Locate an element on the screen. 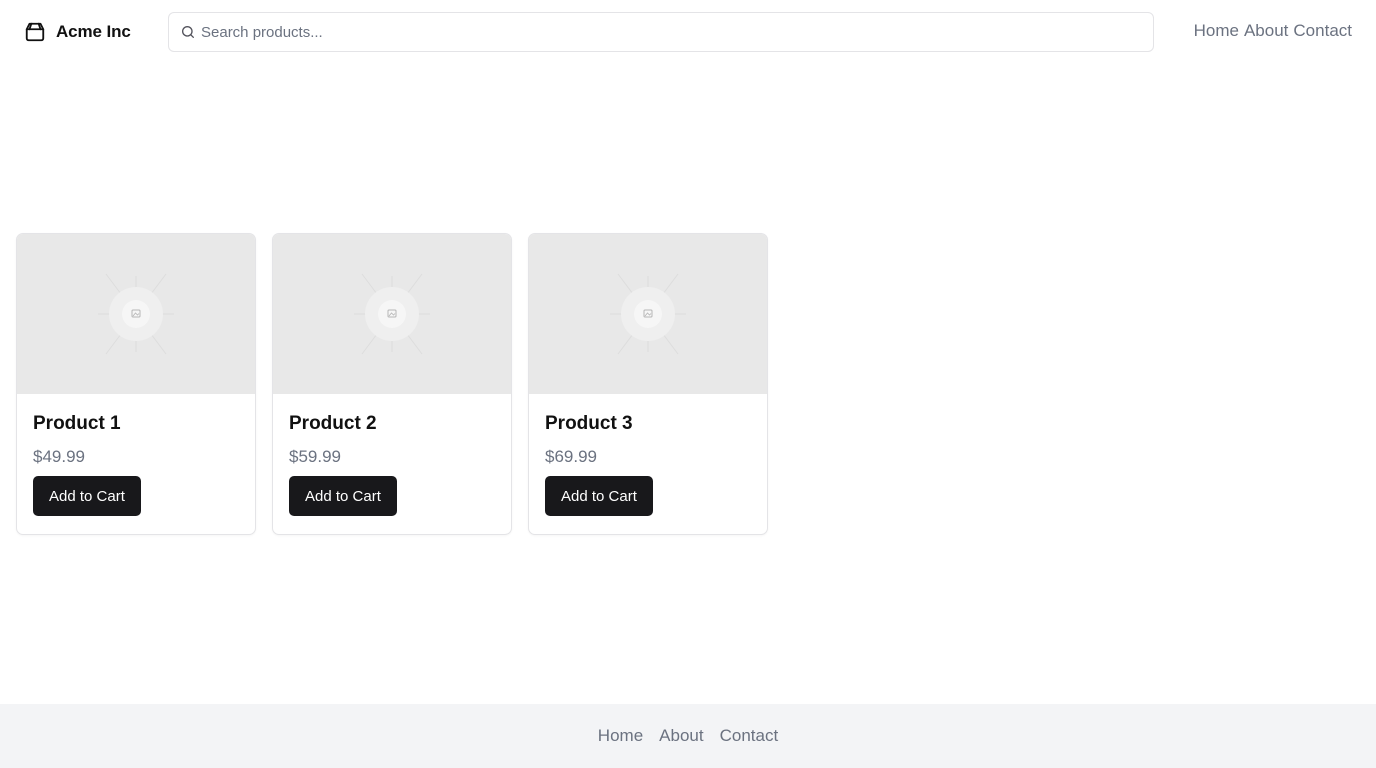  product-price: $49.99 is located at coordinates (59, 456).